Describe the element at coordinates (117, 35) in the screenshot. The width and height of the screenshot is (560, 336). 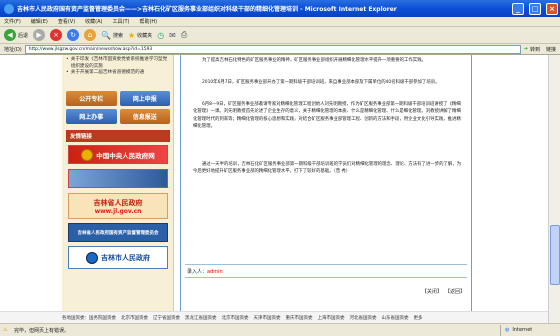
I see `search-label: 搜索` at that location.